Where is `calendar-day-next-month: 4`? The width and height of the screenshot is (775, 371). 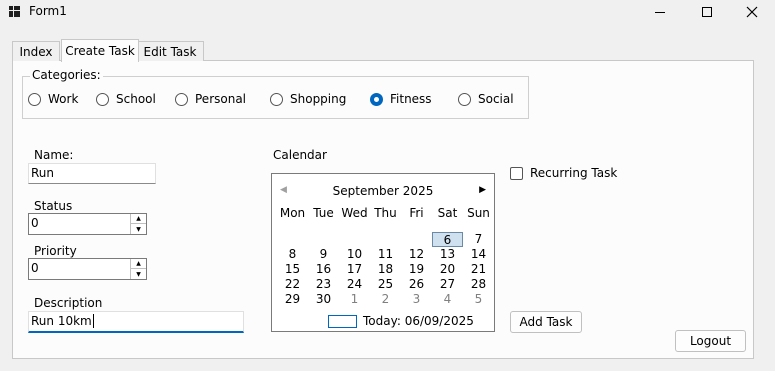
calendar-day-next-month: 4 is located at coordinates (447, 299).